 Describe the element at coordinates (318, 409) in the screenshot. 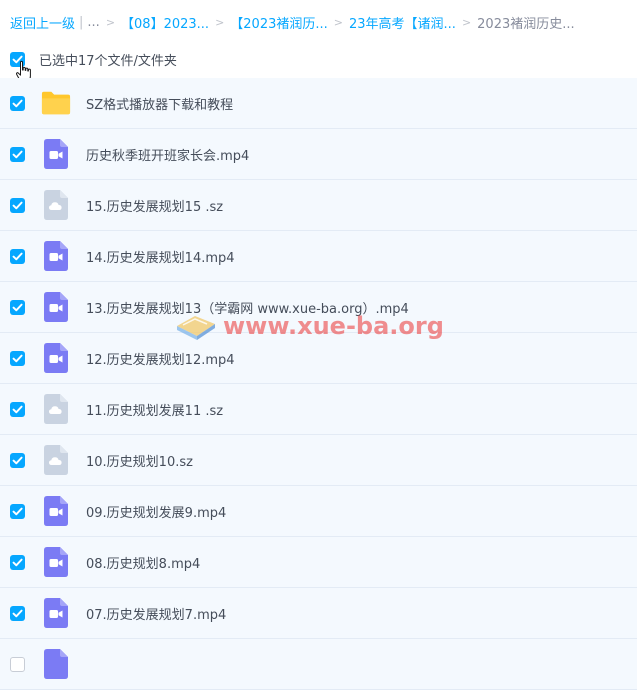

I see `list-item: 11.历史规划发展11 .sz` at that location.